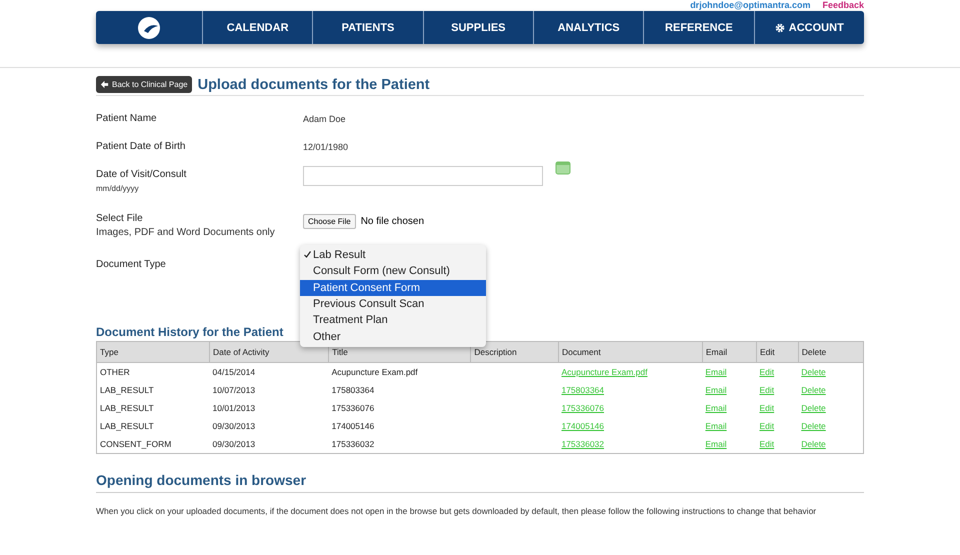  Describe the element at coordinates (368, 27) in the screenshot. I see `nav-item: PATIENTS` at that location.